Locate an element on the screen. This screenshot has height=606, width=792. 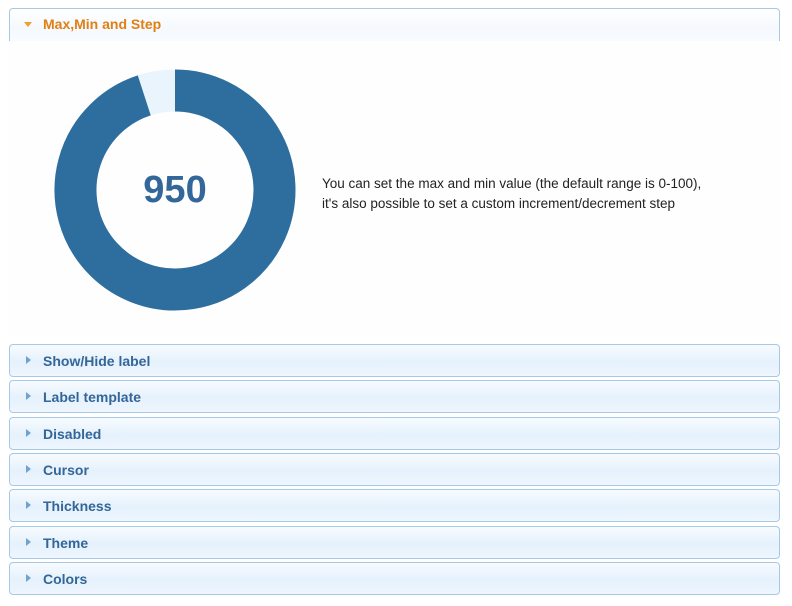
accordion-header-label: Disabled is located at coordinates (72, 434).